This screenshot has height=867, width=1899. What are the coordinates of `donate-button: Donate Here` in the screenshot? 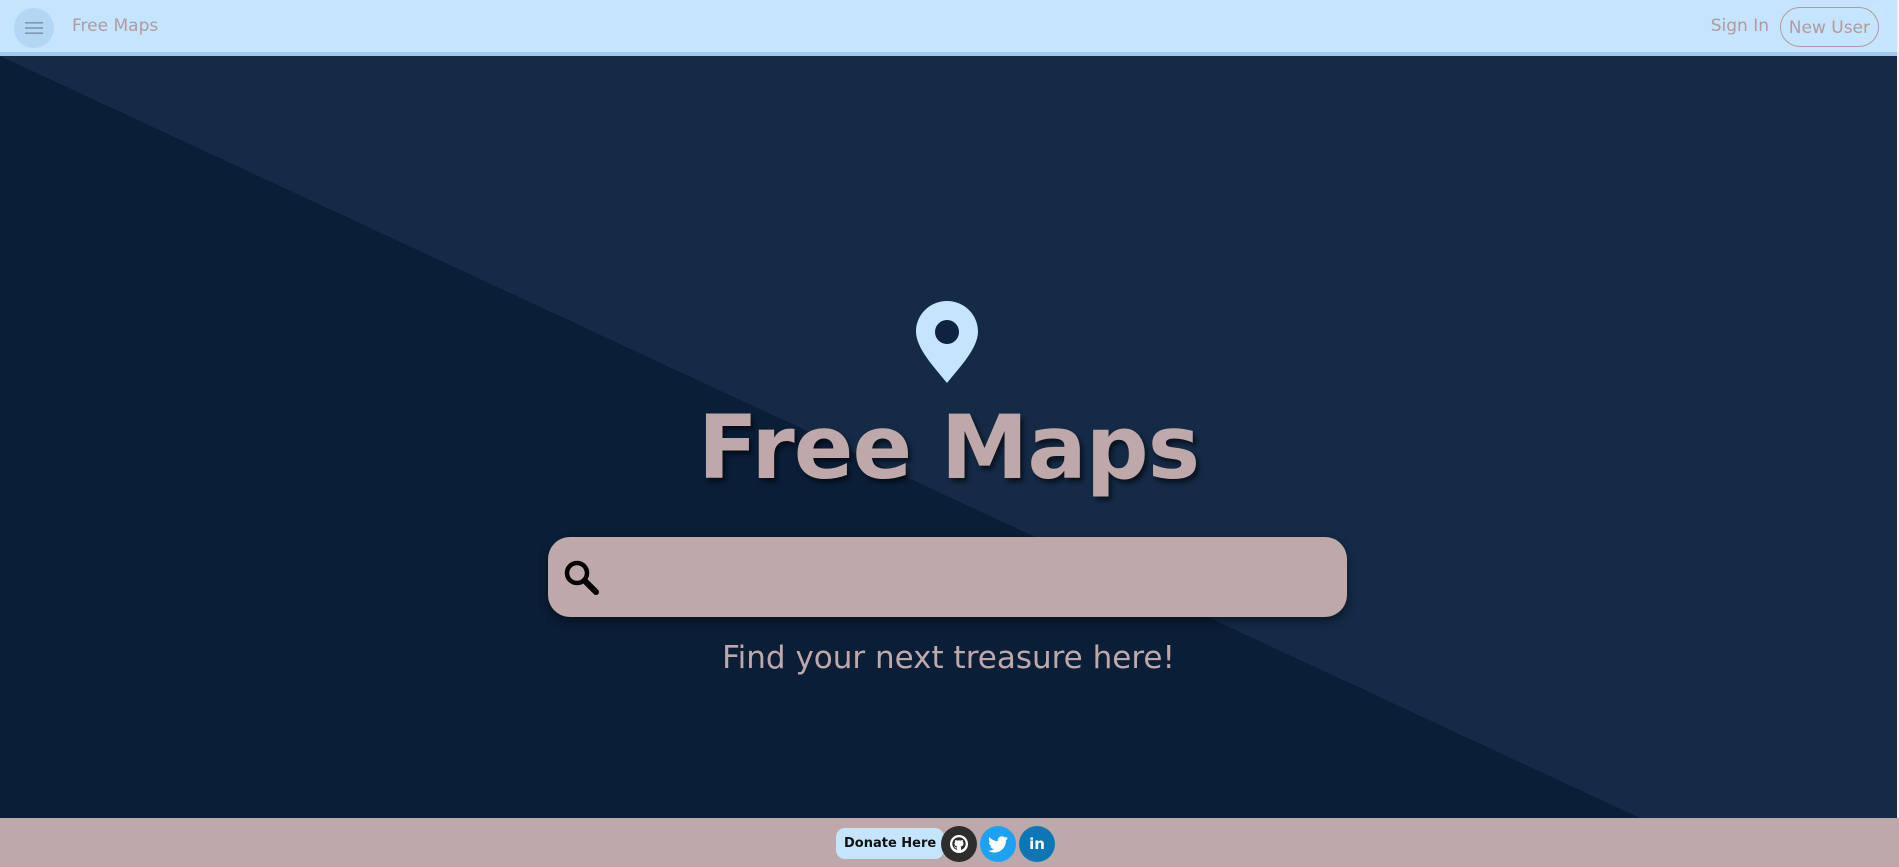 It's located at (890, 843).